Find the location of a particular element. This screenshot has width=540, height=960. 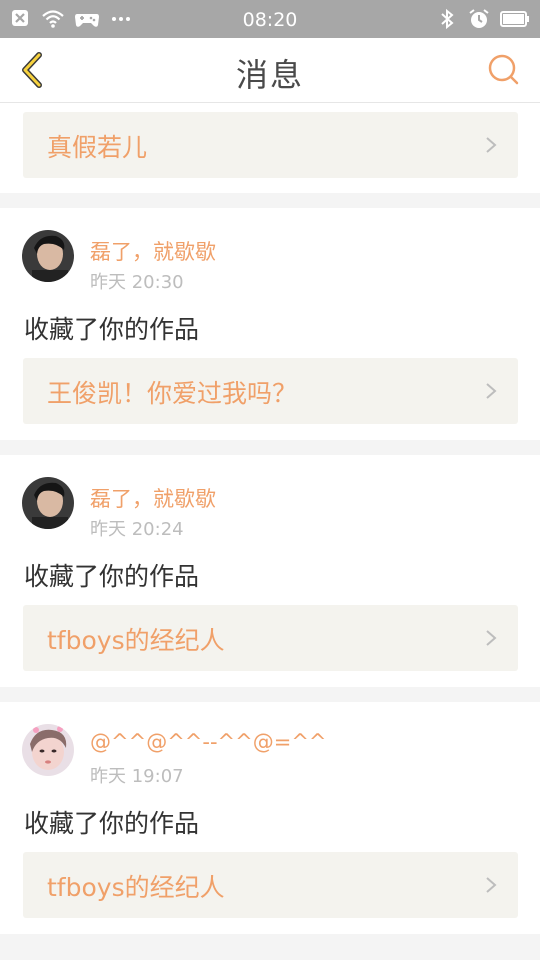

message-card-partial: 真假若儿 is located at coordinates (270, 148).